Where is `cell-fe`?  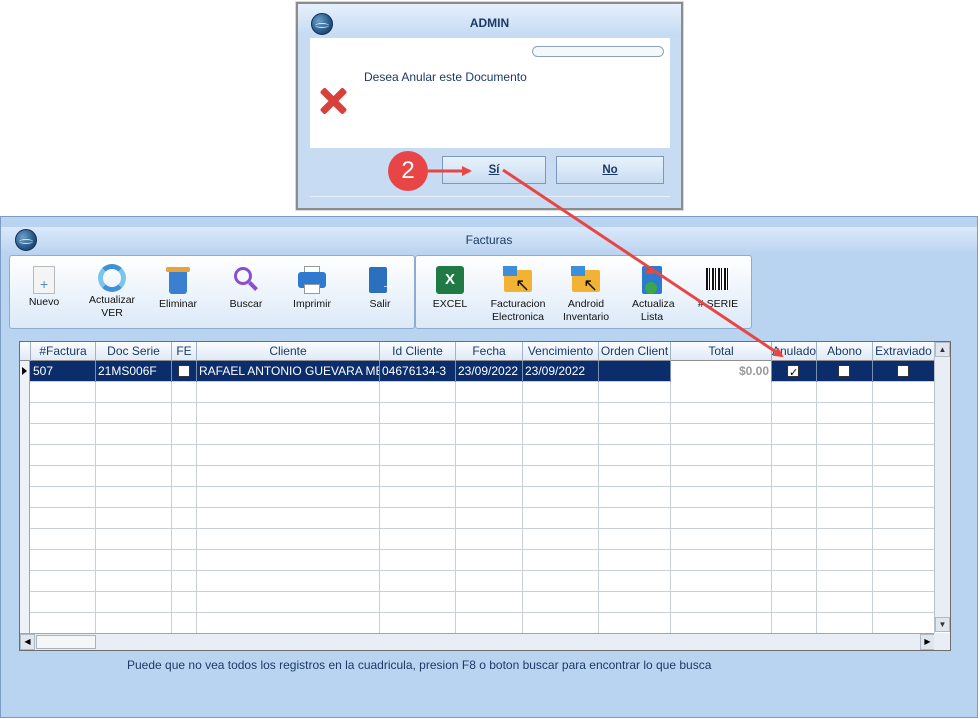 cell-fe is located at coordinates (184, 371).